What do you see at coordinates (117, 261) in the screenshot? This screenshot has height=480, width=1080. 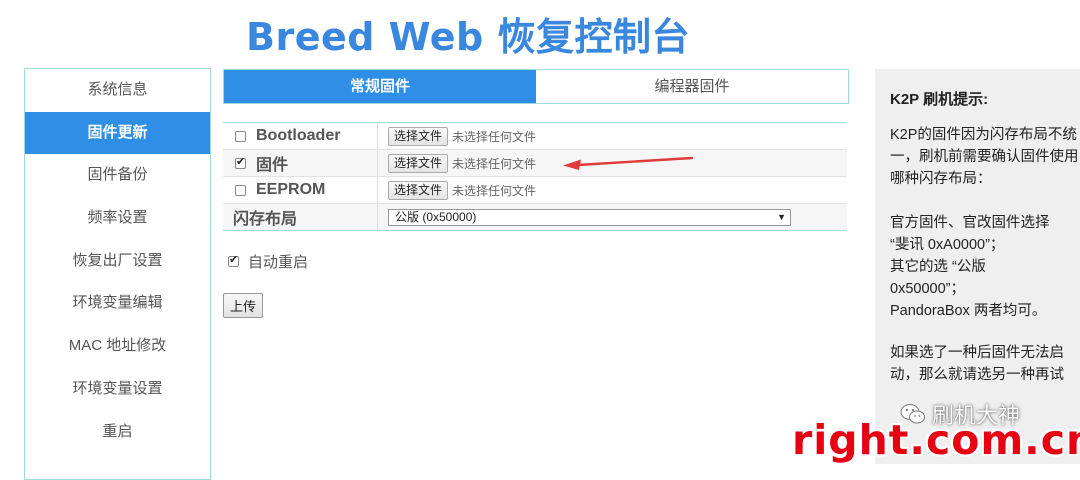 I see `sidebar-item-factory-reset: 恢复出厂设置` at bounding box center [117, 261].